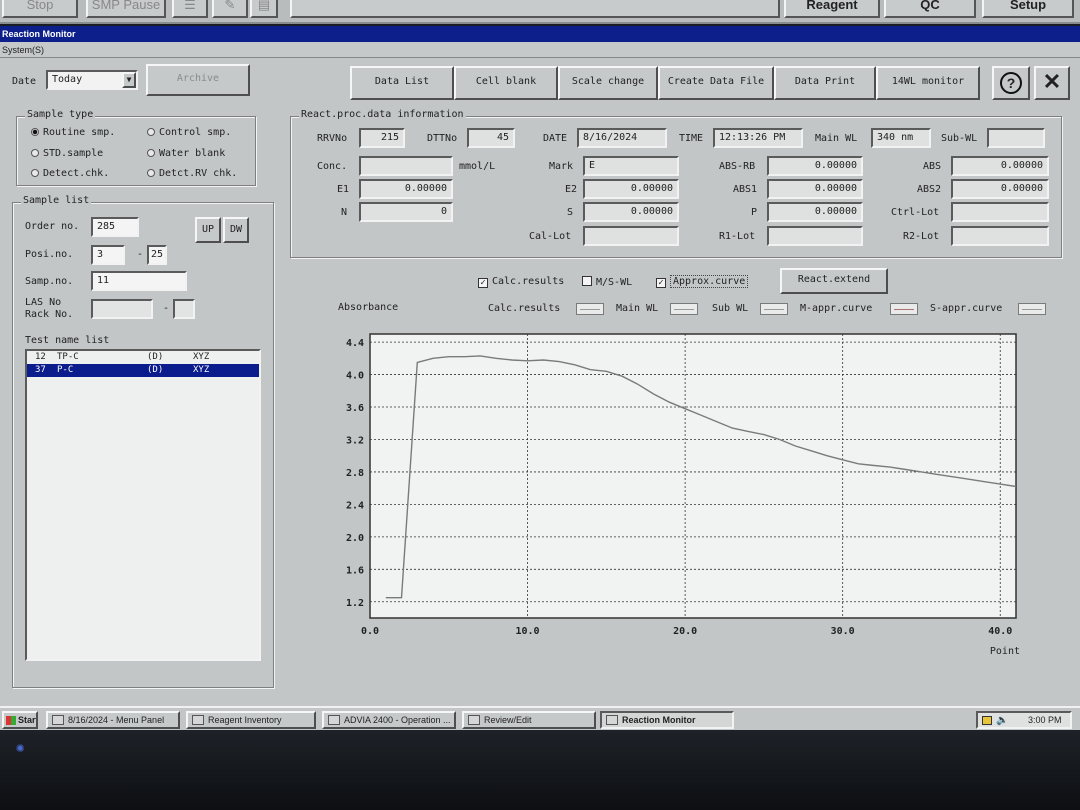 This screenshot has height=810, width=1080. What do you see at coordinates (1000, 189) in the screenshot?
I see `abs2-field: 0.00000` at bounding box center [1000, 189].